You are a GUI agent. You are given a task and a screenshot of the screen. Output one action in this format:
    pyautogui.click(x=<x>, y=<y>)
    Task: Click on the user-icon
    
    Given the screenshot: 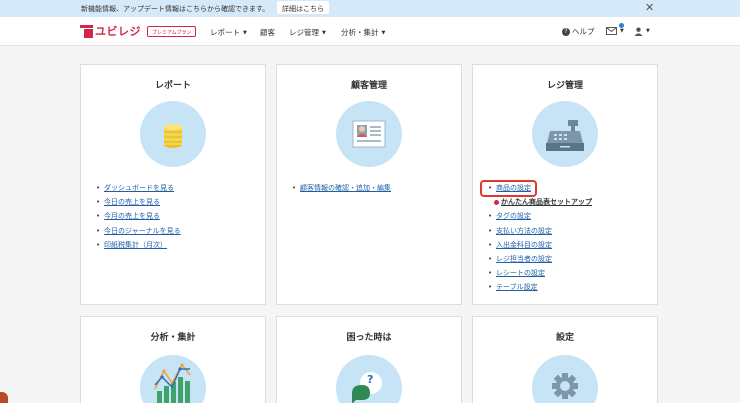 What is the action you would take?
    pyautogui.click(x=638, y=31)
    